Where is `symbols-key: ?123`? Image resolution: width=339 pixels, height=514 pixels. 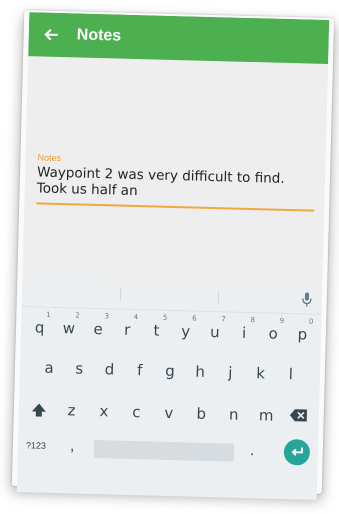
symbols-key: ?123 is located at coordinates (36, 445).